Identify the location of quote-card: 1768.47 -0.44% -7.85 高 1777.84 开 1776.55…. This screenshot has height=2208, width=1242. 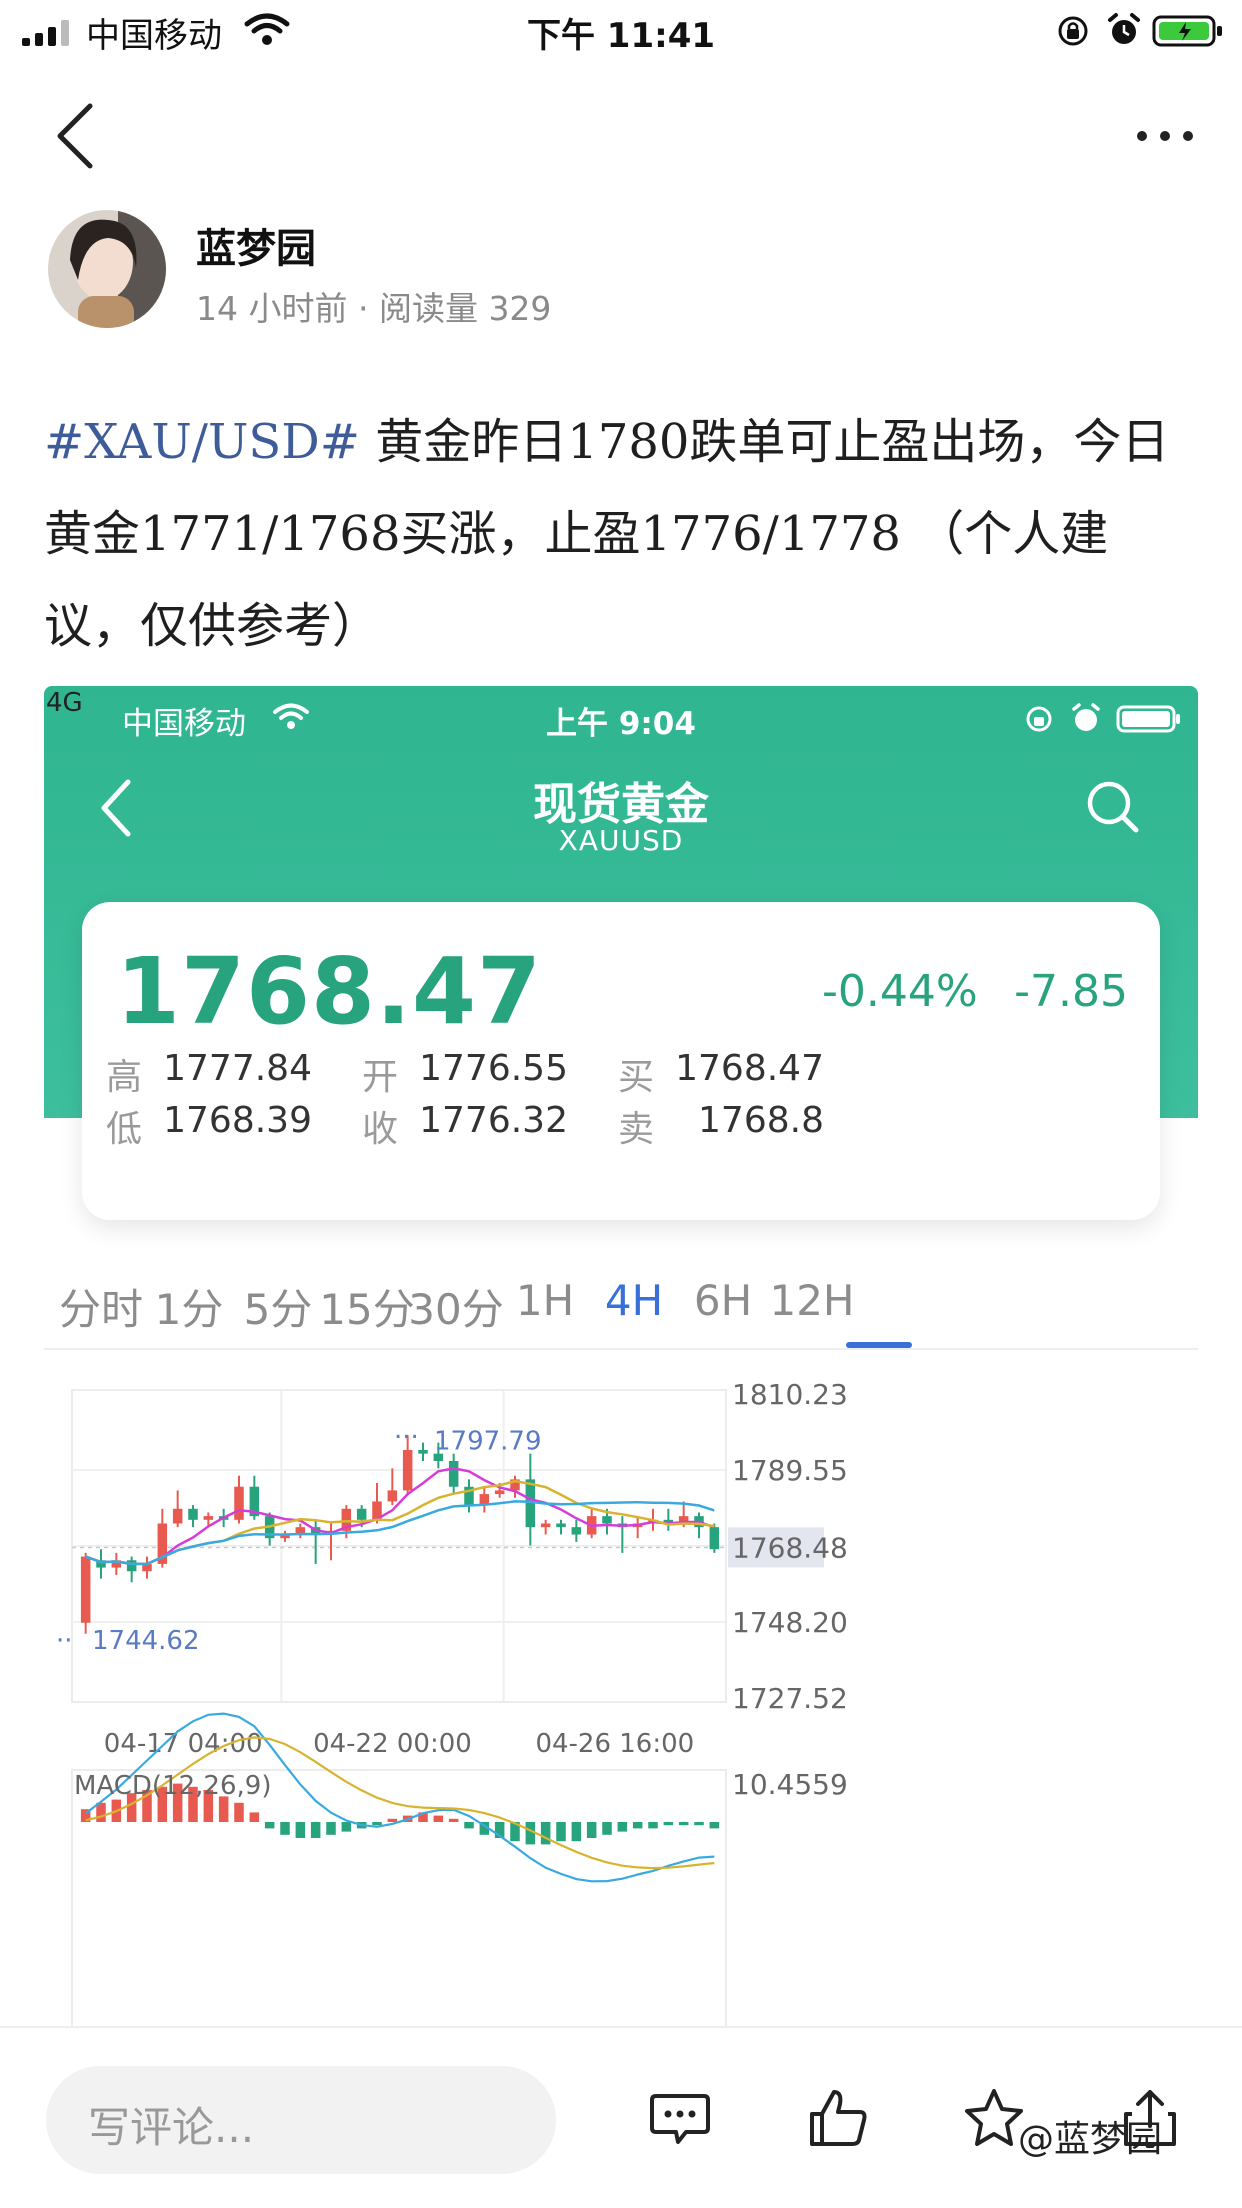
(621, 1061).